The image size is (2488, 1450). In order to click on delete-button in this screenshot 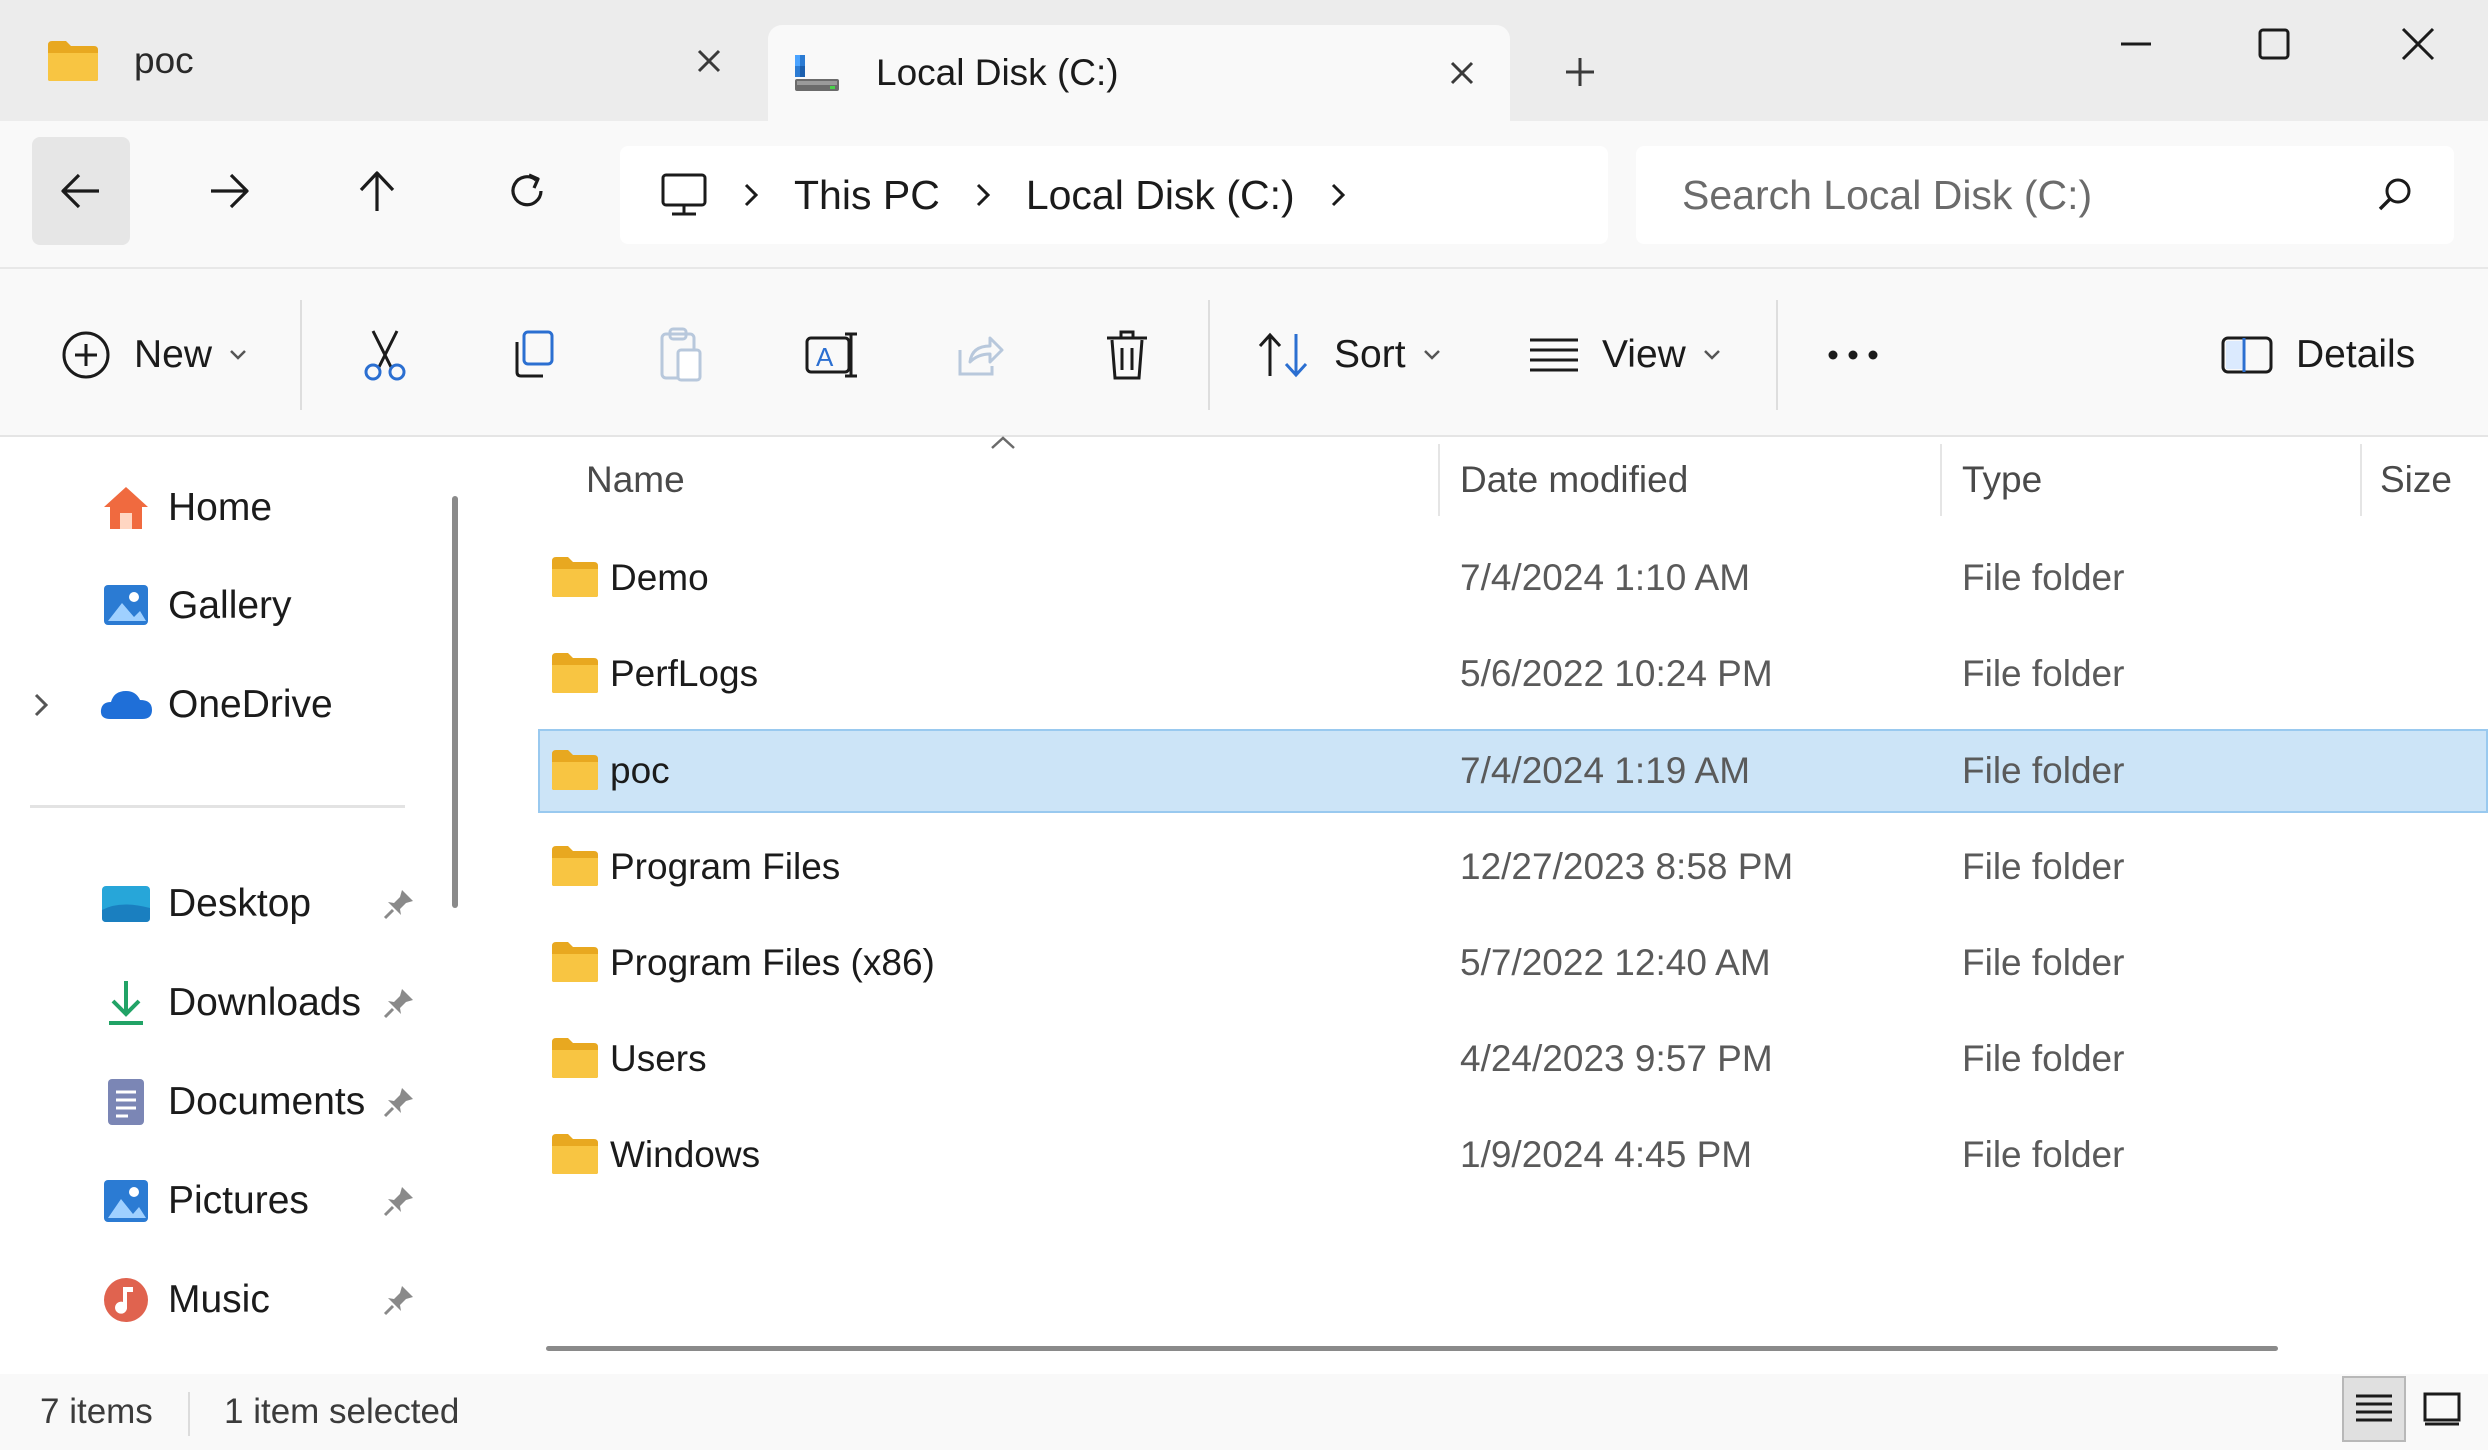, I will do `click(1127, 355)`.